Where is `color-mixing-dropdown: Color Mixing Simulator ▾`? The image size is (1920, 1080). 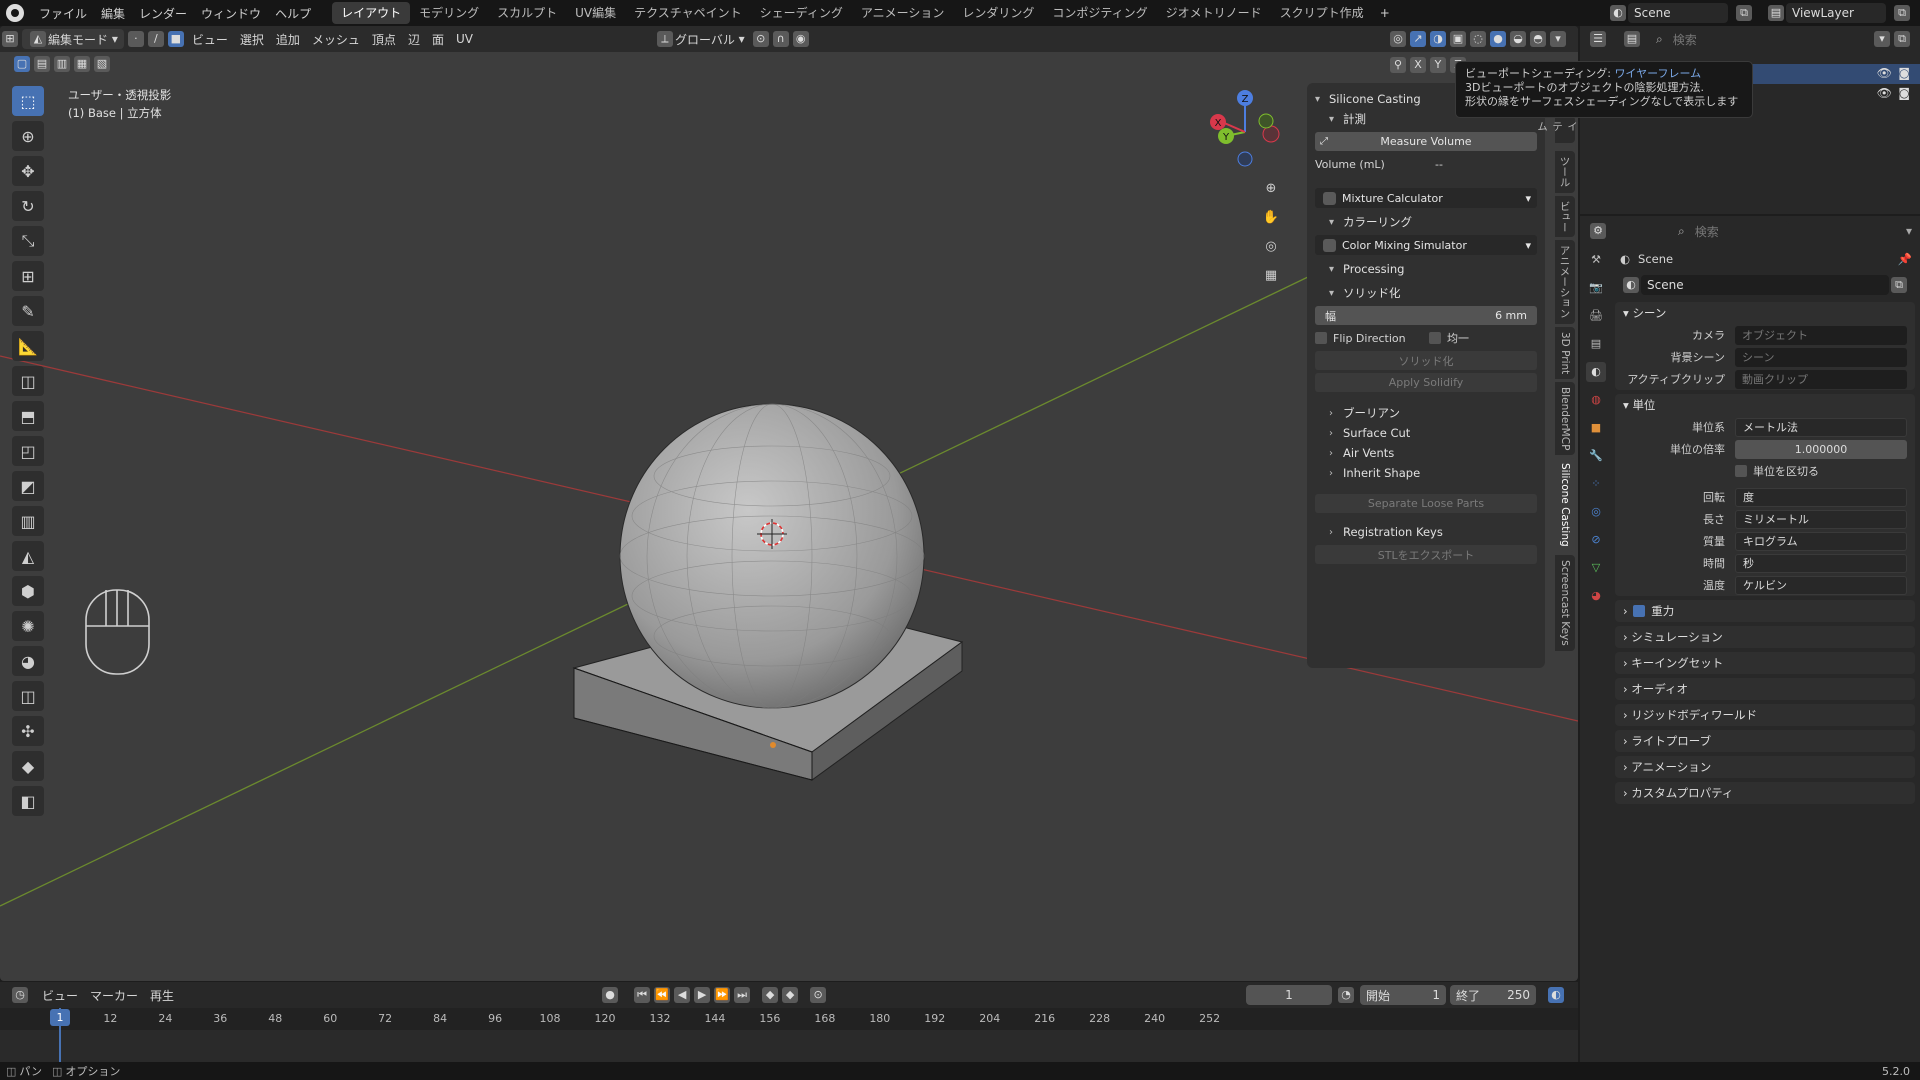 color-mixing-dropdown: Color Mixing Simulator ▾ is located at coordinates (1426, 245).